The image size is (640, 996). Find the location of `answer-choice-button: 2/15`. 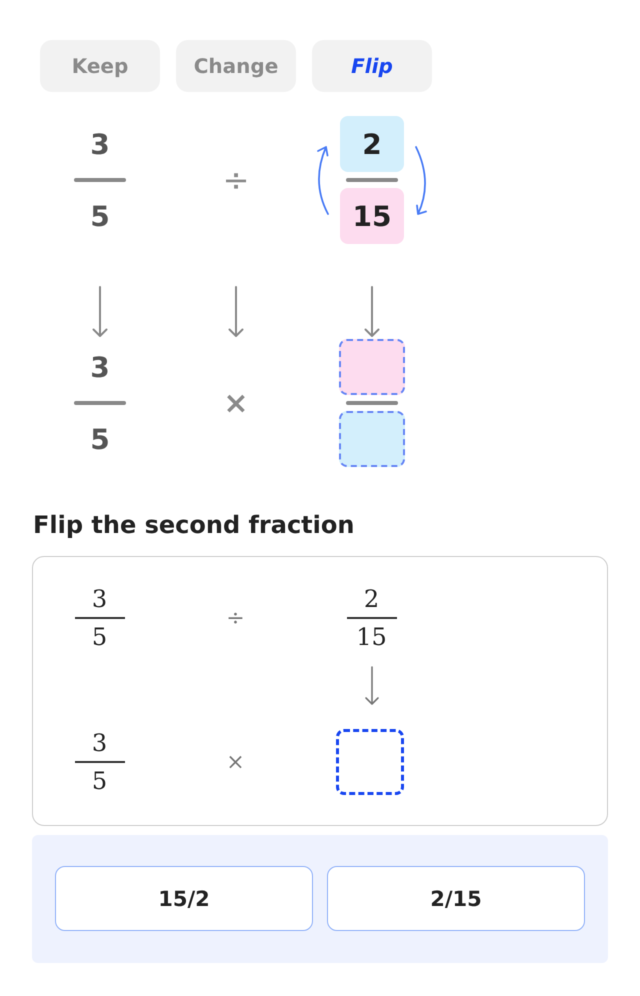

answer-choice-button: 2/15 is located at coordinates (456, 898).